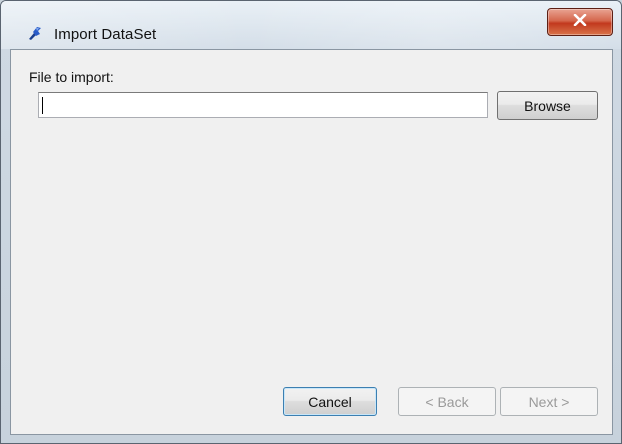  I want to click on close-button, so click(580, 22).